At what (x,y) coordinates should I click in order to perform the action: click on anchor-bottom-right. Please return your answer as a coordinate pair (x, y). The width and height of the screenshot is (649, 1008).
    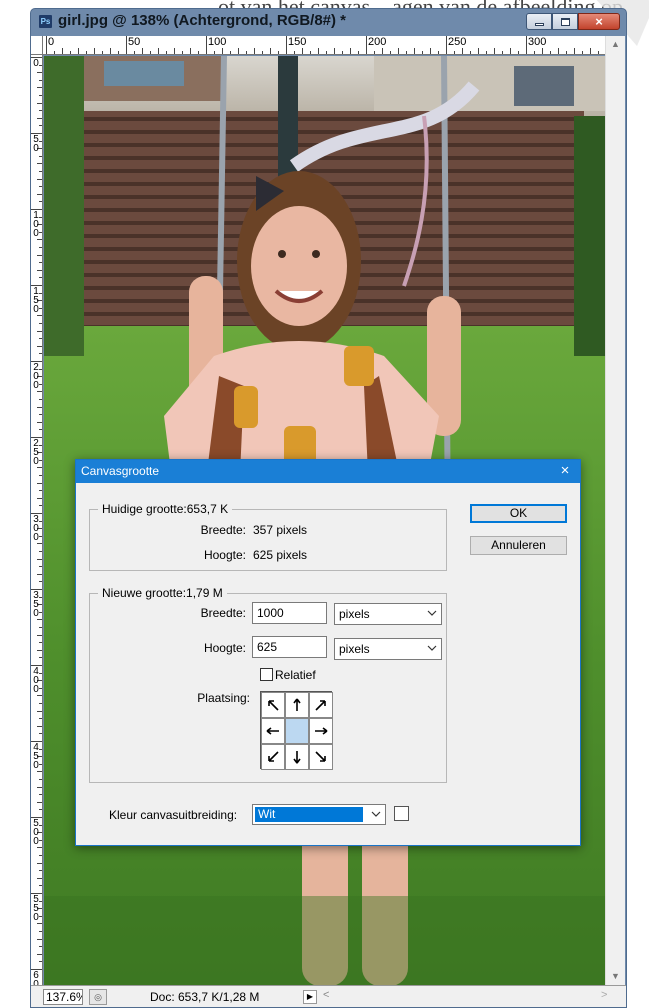
    Looking at the image, I should click on (321, 757).